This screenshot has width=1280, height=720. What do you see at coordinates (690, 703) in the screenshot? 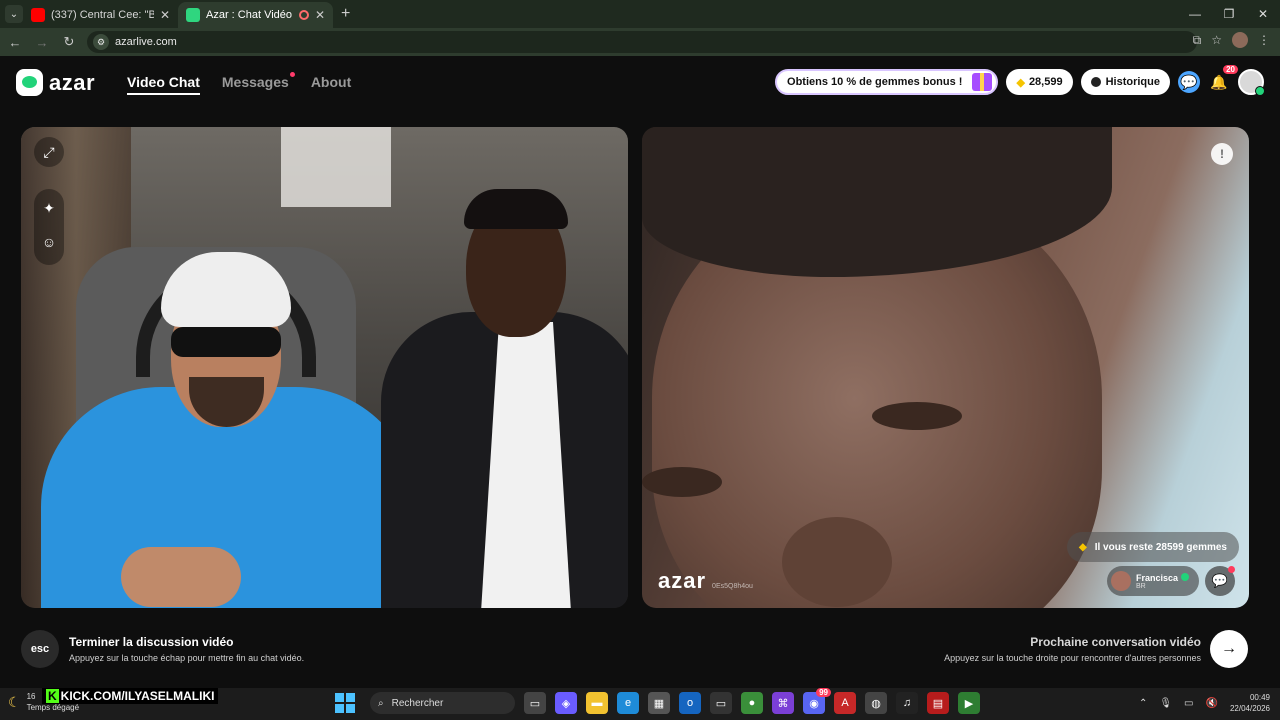
I see `outlook-icon: o` at bounding box center [690, 703].